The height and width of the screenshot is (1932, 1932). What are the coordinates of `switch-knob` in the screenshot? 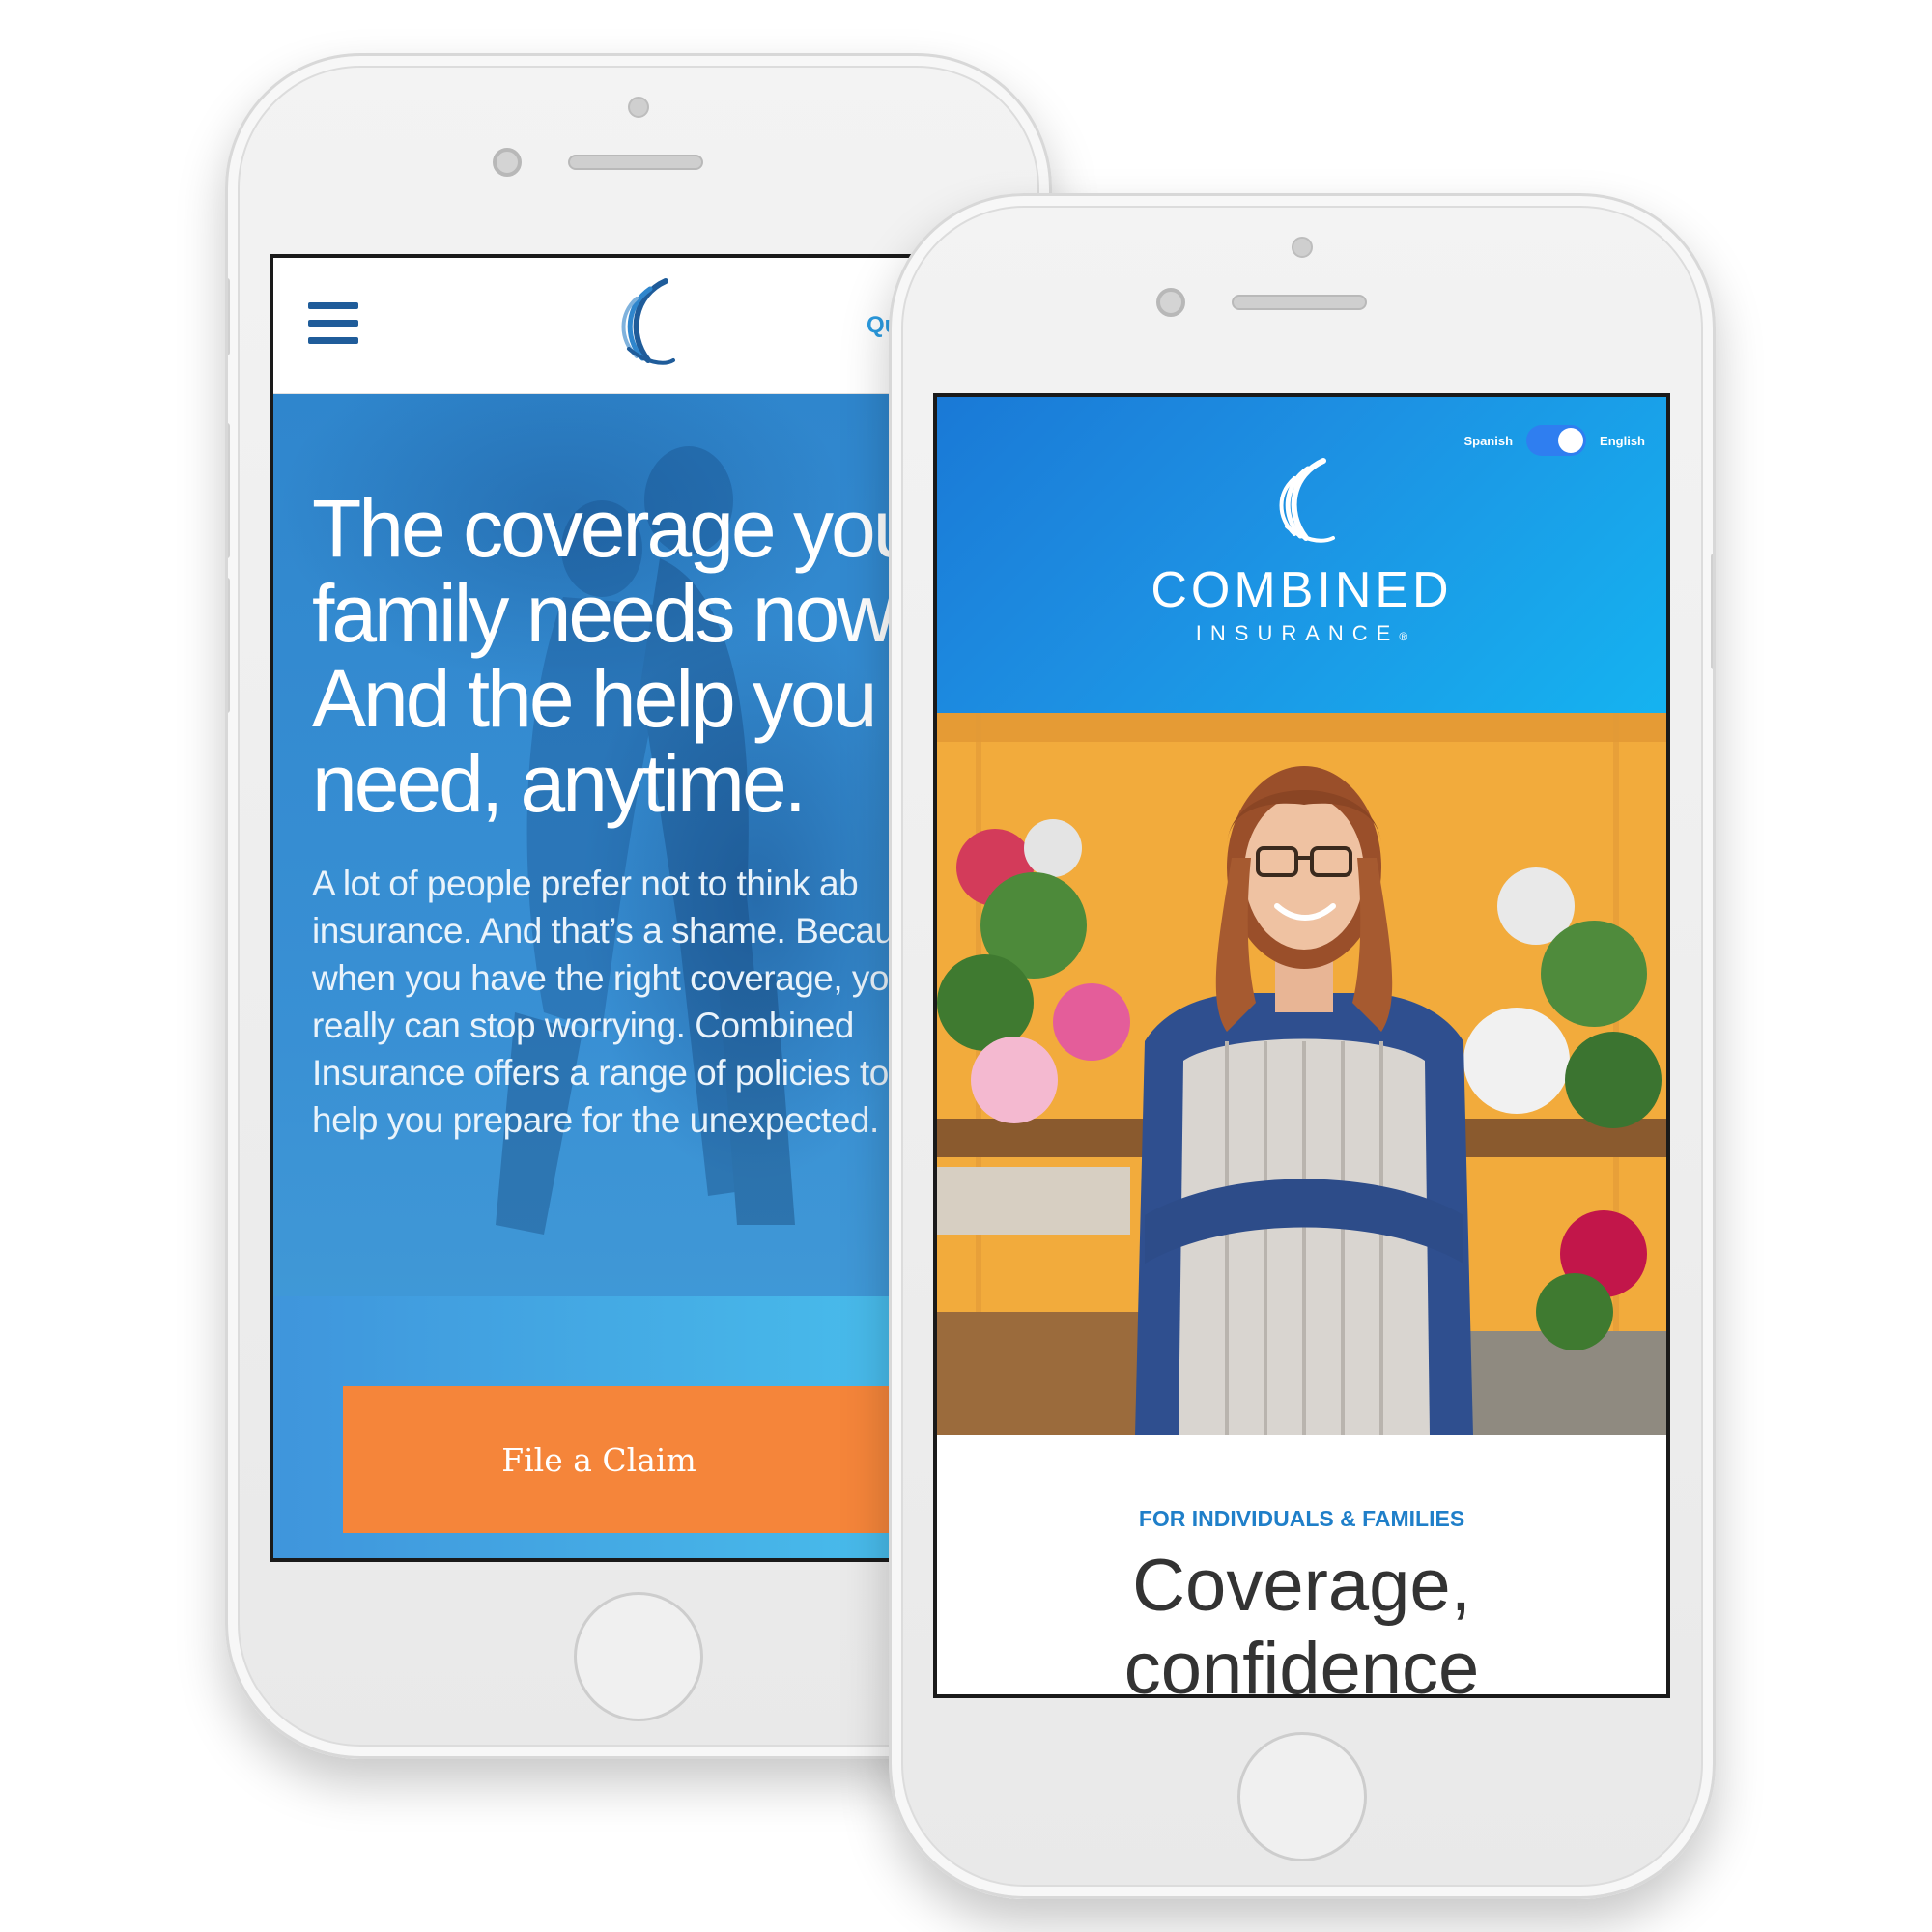 It's located at (1571, 440).